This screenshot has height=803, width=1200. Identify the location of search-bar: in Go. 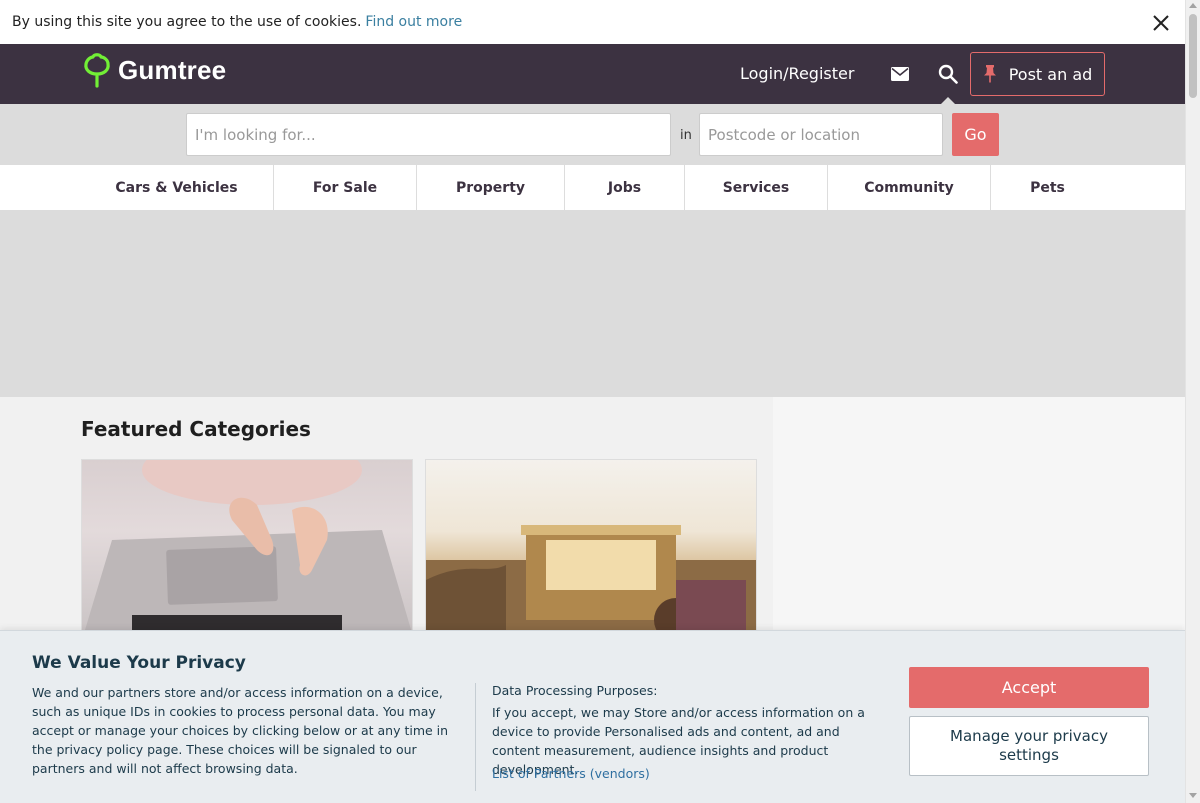
(592, 134).